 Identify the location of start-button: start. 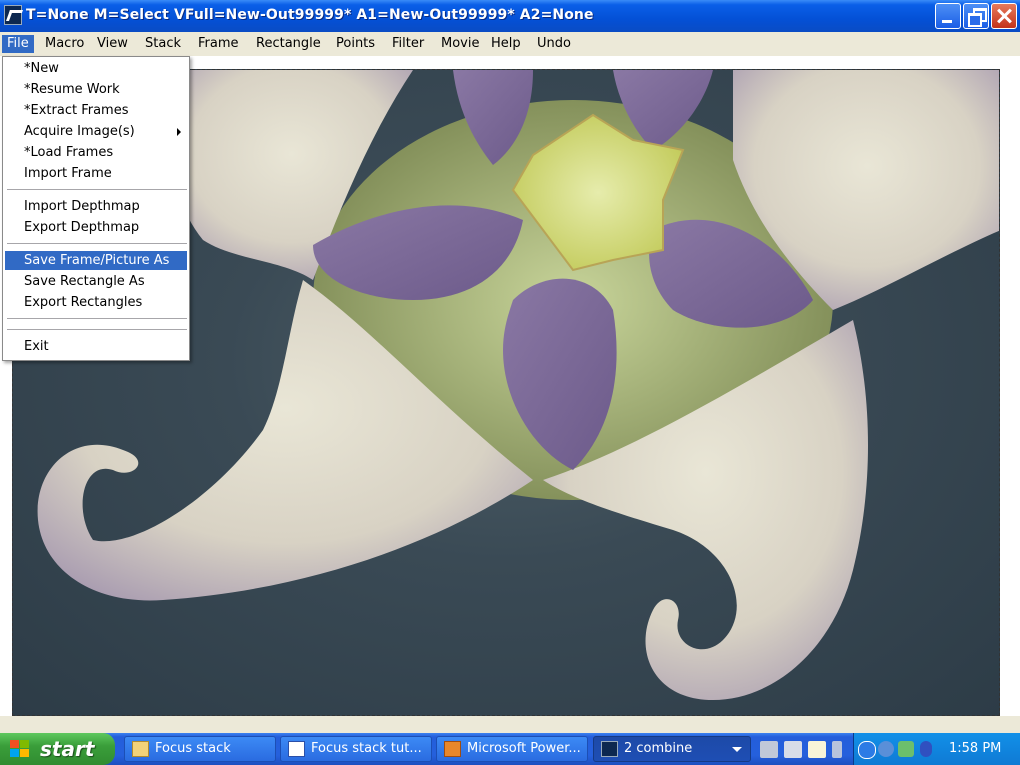
(57, 749).